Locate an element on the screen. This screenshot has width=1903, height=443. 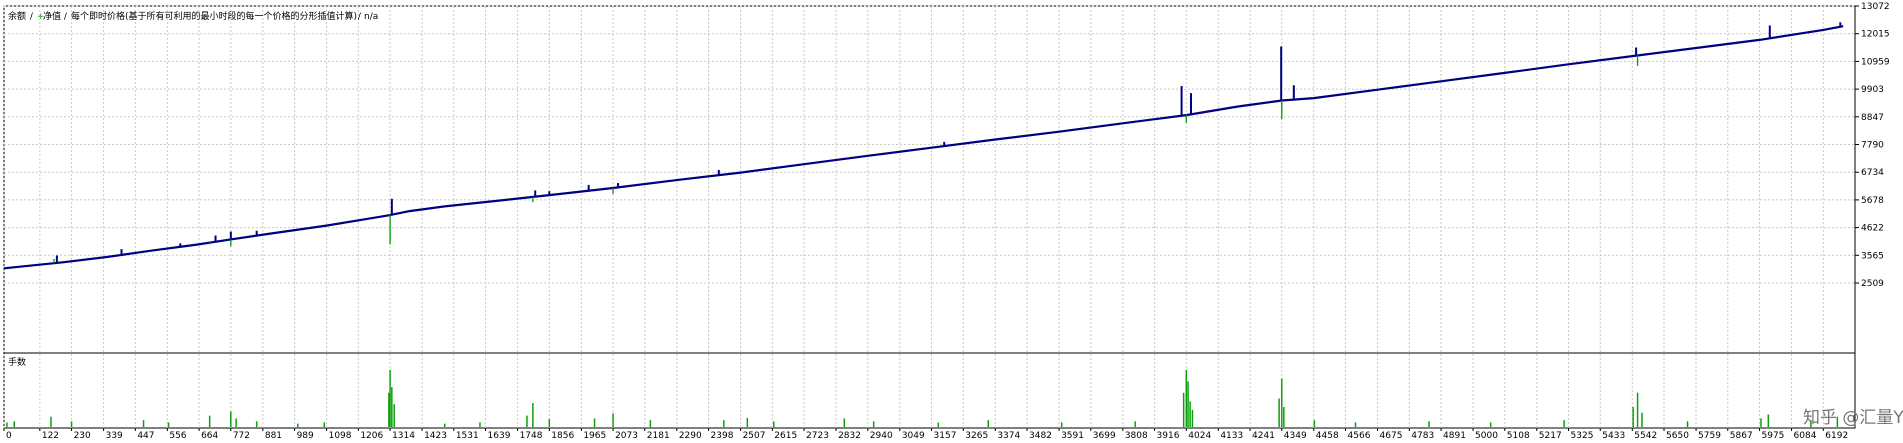
y-tick-label: 6734 is located at coordinates (1872, 173).